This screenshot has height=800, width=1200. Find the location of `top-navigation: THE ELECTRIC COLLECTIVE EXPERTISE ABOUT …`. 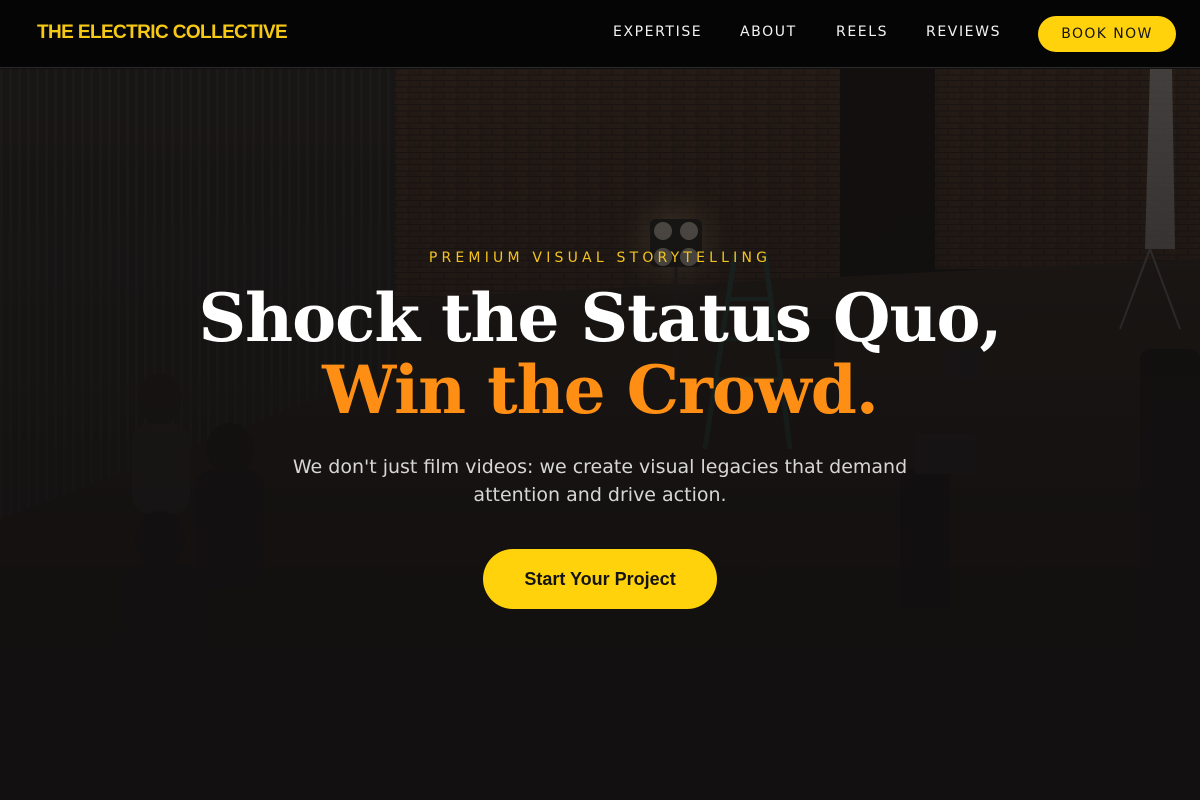

top-navigation: THE ELECTRIC COLLECTIVE EXPERTISE ABOUT … is located at coordinates (600, 34).